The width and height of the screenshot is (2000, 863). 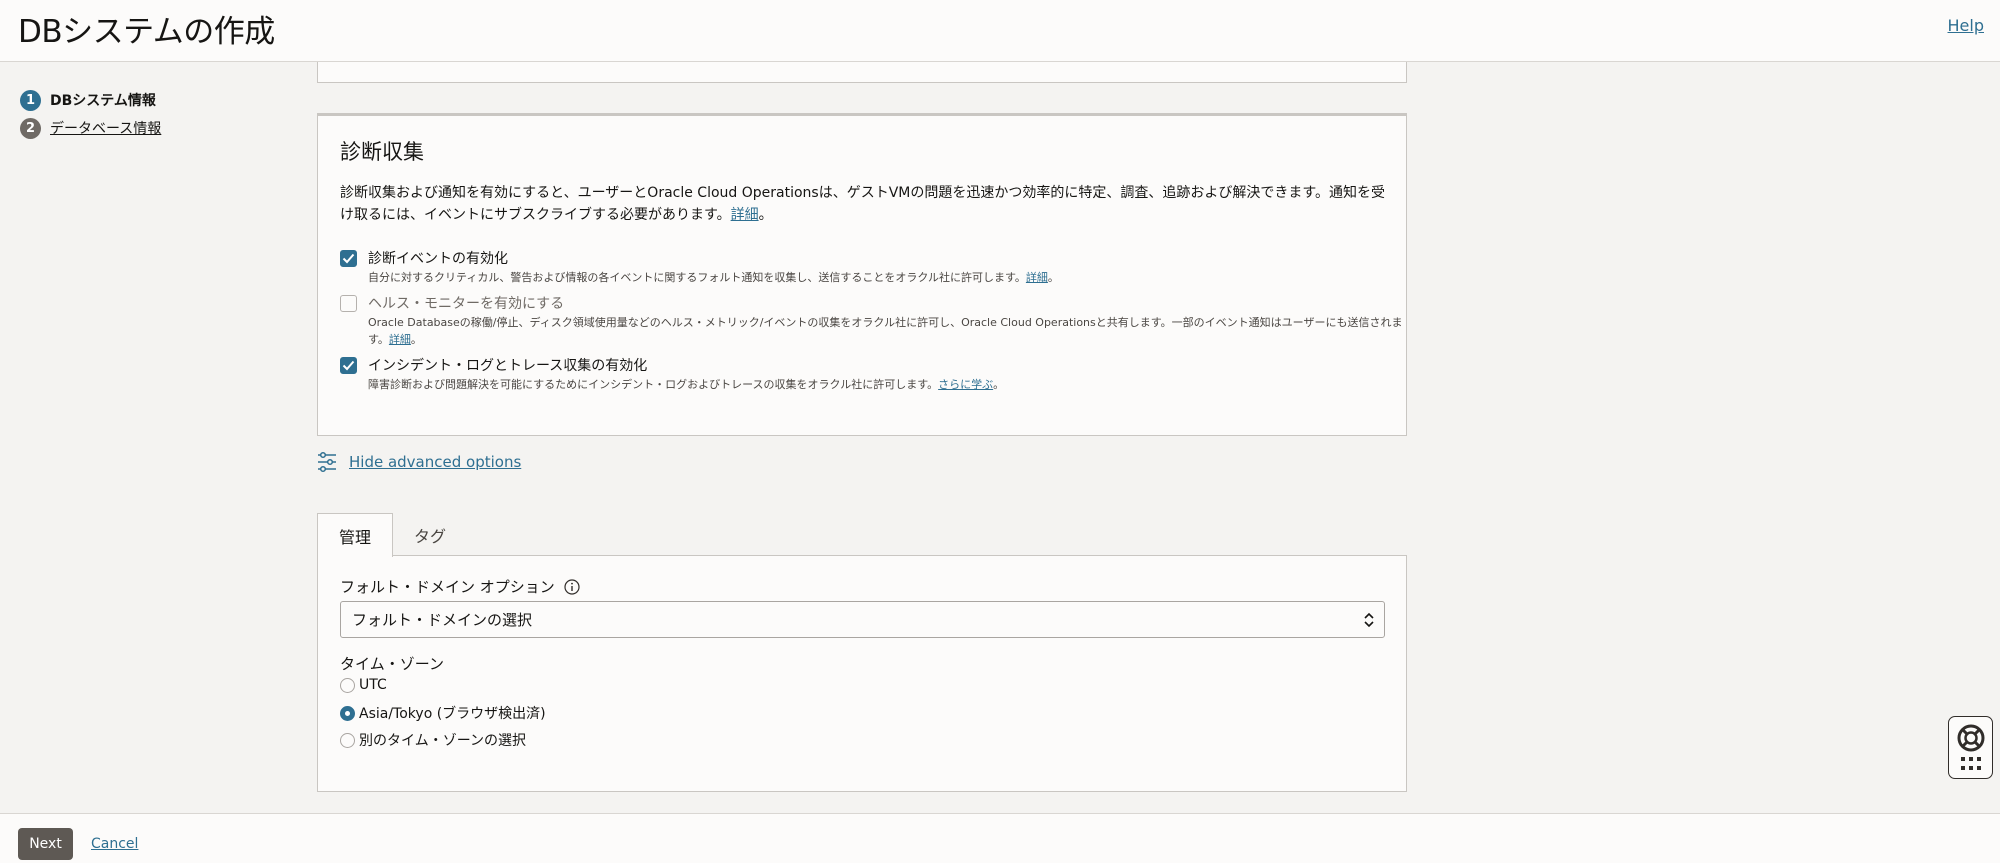 What do you see at coordinates (30, 100) in the screenshot?
I see `step-number: 1` at bounding box center [30, 100].